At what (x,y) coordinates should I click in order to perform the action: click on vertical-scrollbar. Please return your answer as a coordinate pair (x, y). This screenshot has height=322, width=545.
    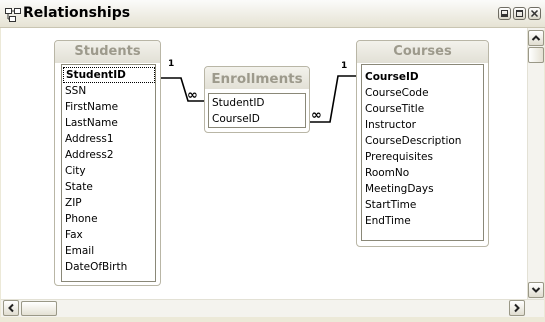
    Looking at the image, I should click on (535, 163).